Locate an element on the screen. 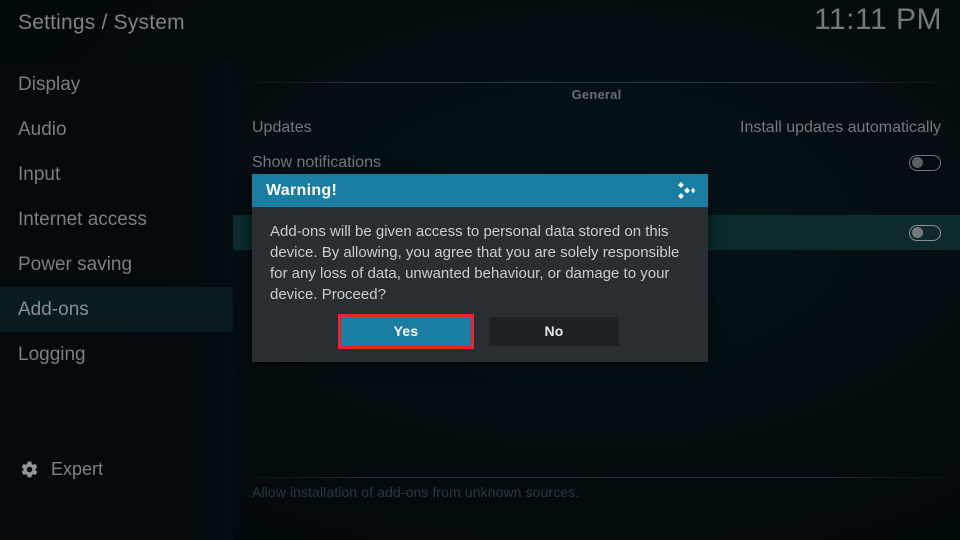  no-button: No is located at coordinates (554, 331).